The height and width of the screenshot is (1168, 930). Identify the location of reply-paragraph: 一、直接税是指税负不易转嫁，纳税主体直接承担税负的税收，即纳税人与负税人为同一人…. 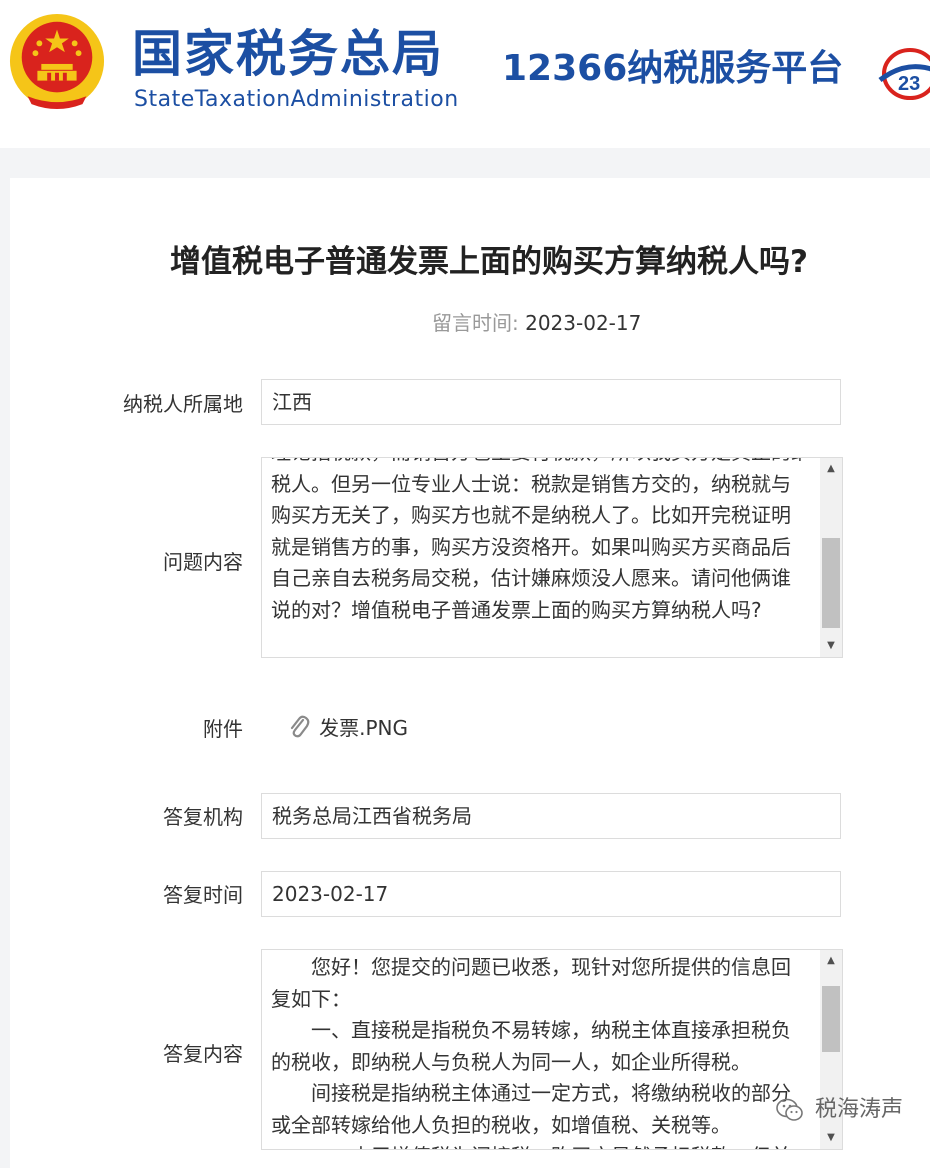
(531, 1046).